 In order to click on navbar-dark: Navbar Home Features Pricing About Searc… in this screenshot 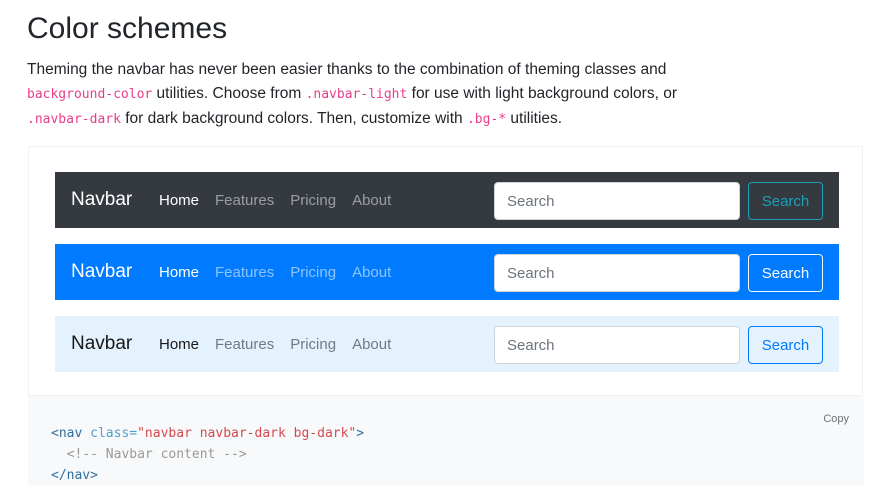, I will do `click(447, 200)`.